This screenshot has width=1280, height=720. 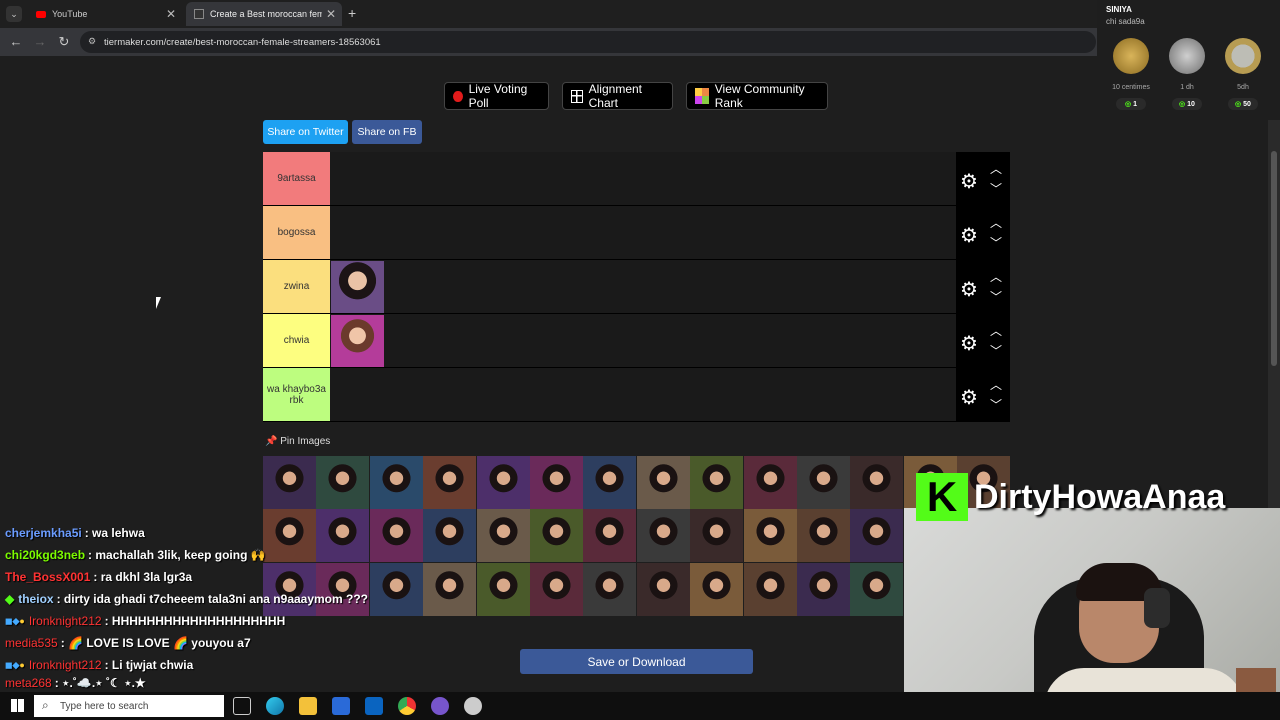 What do you see at coordinates (636, 395) in the screenshot?
I see `tier-row: wa khaybo3a rbk ⚙ ︿ ﹀` at bounding box center [636, 395].